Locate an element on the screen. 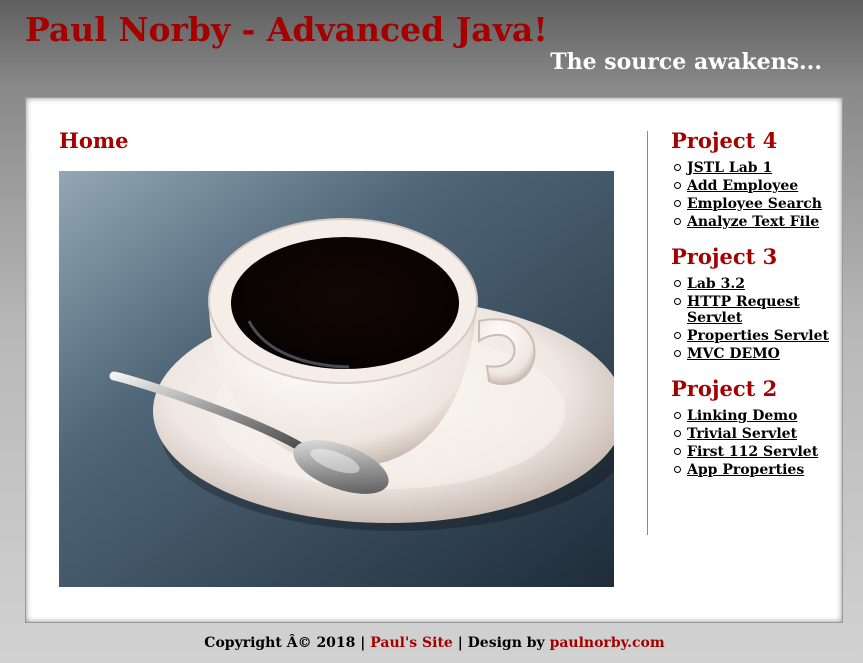  project-4-heading: Project 4 is located at coordinates (724, 140).